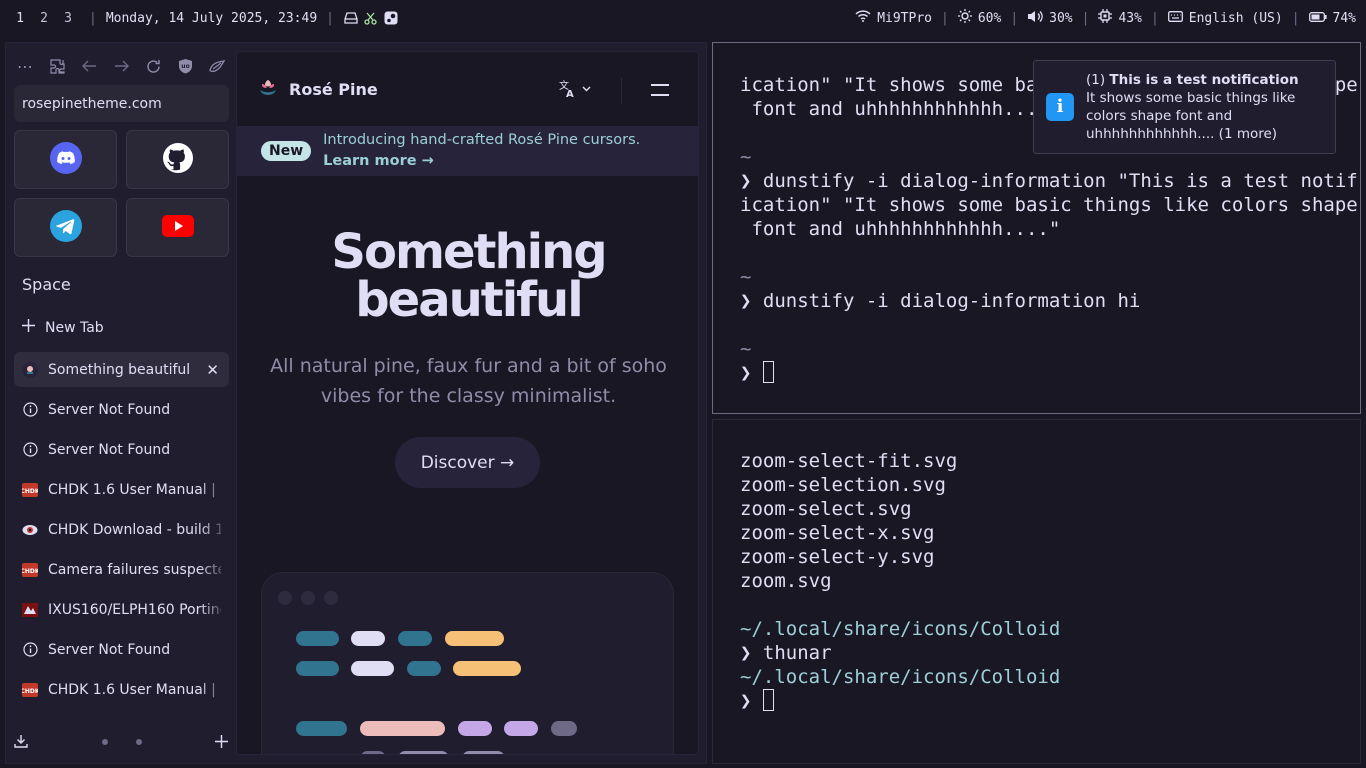 The width and height of the screenshot is (1366, 768). What do you see at coordinates (121, 569) in the screenshot?
I see `tab-item: CHDK Camera failures suspected` at bounding box center [121, 569].